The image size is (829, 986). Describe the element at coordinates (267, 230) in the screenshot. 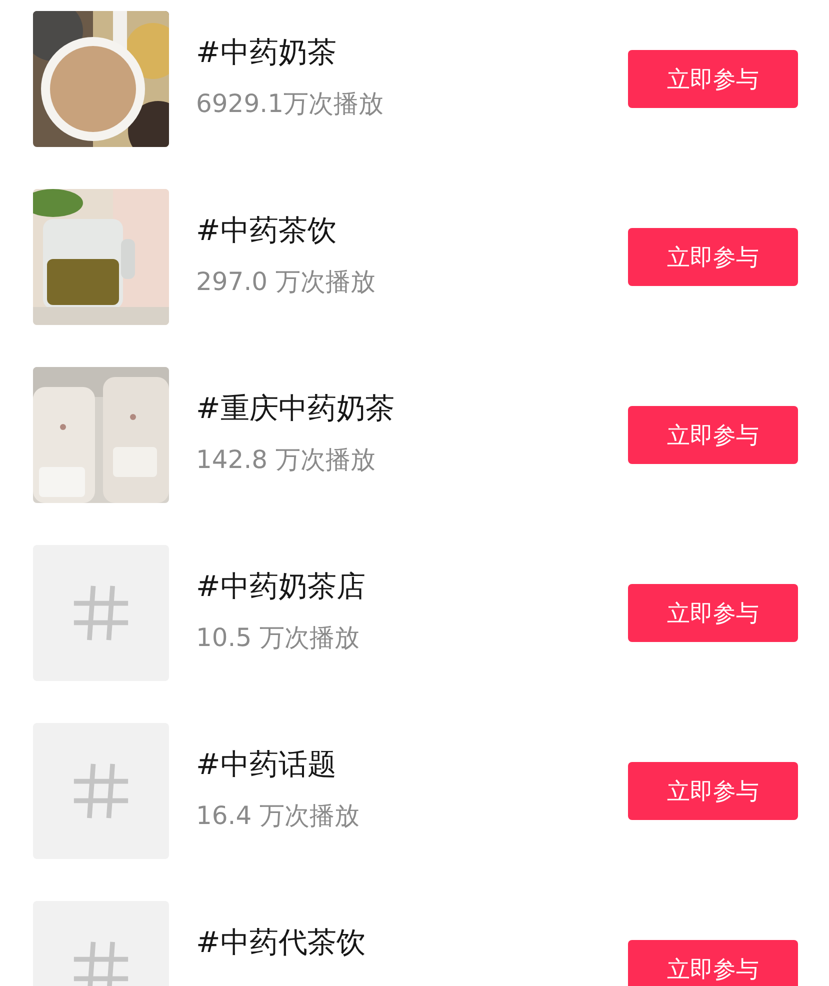

I see `topic-title: #中药茶饮` at that location.